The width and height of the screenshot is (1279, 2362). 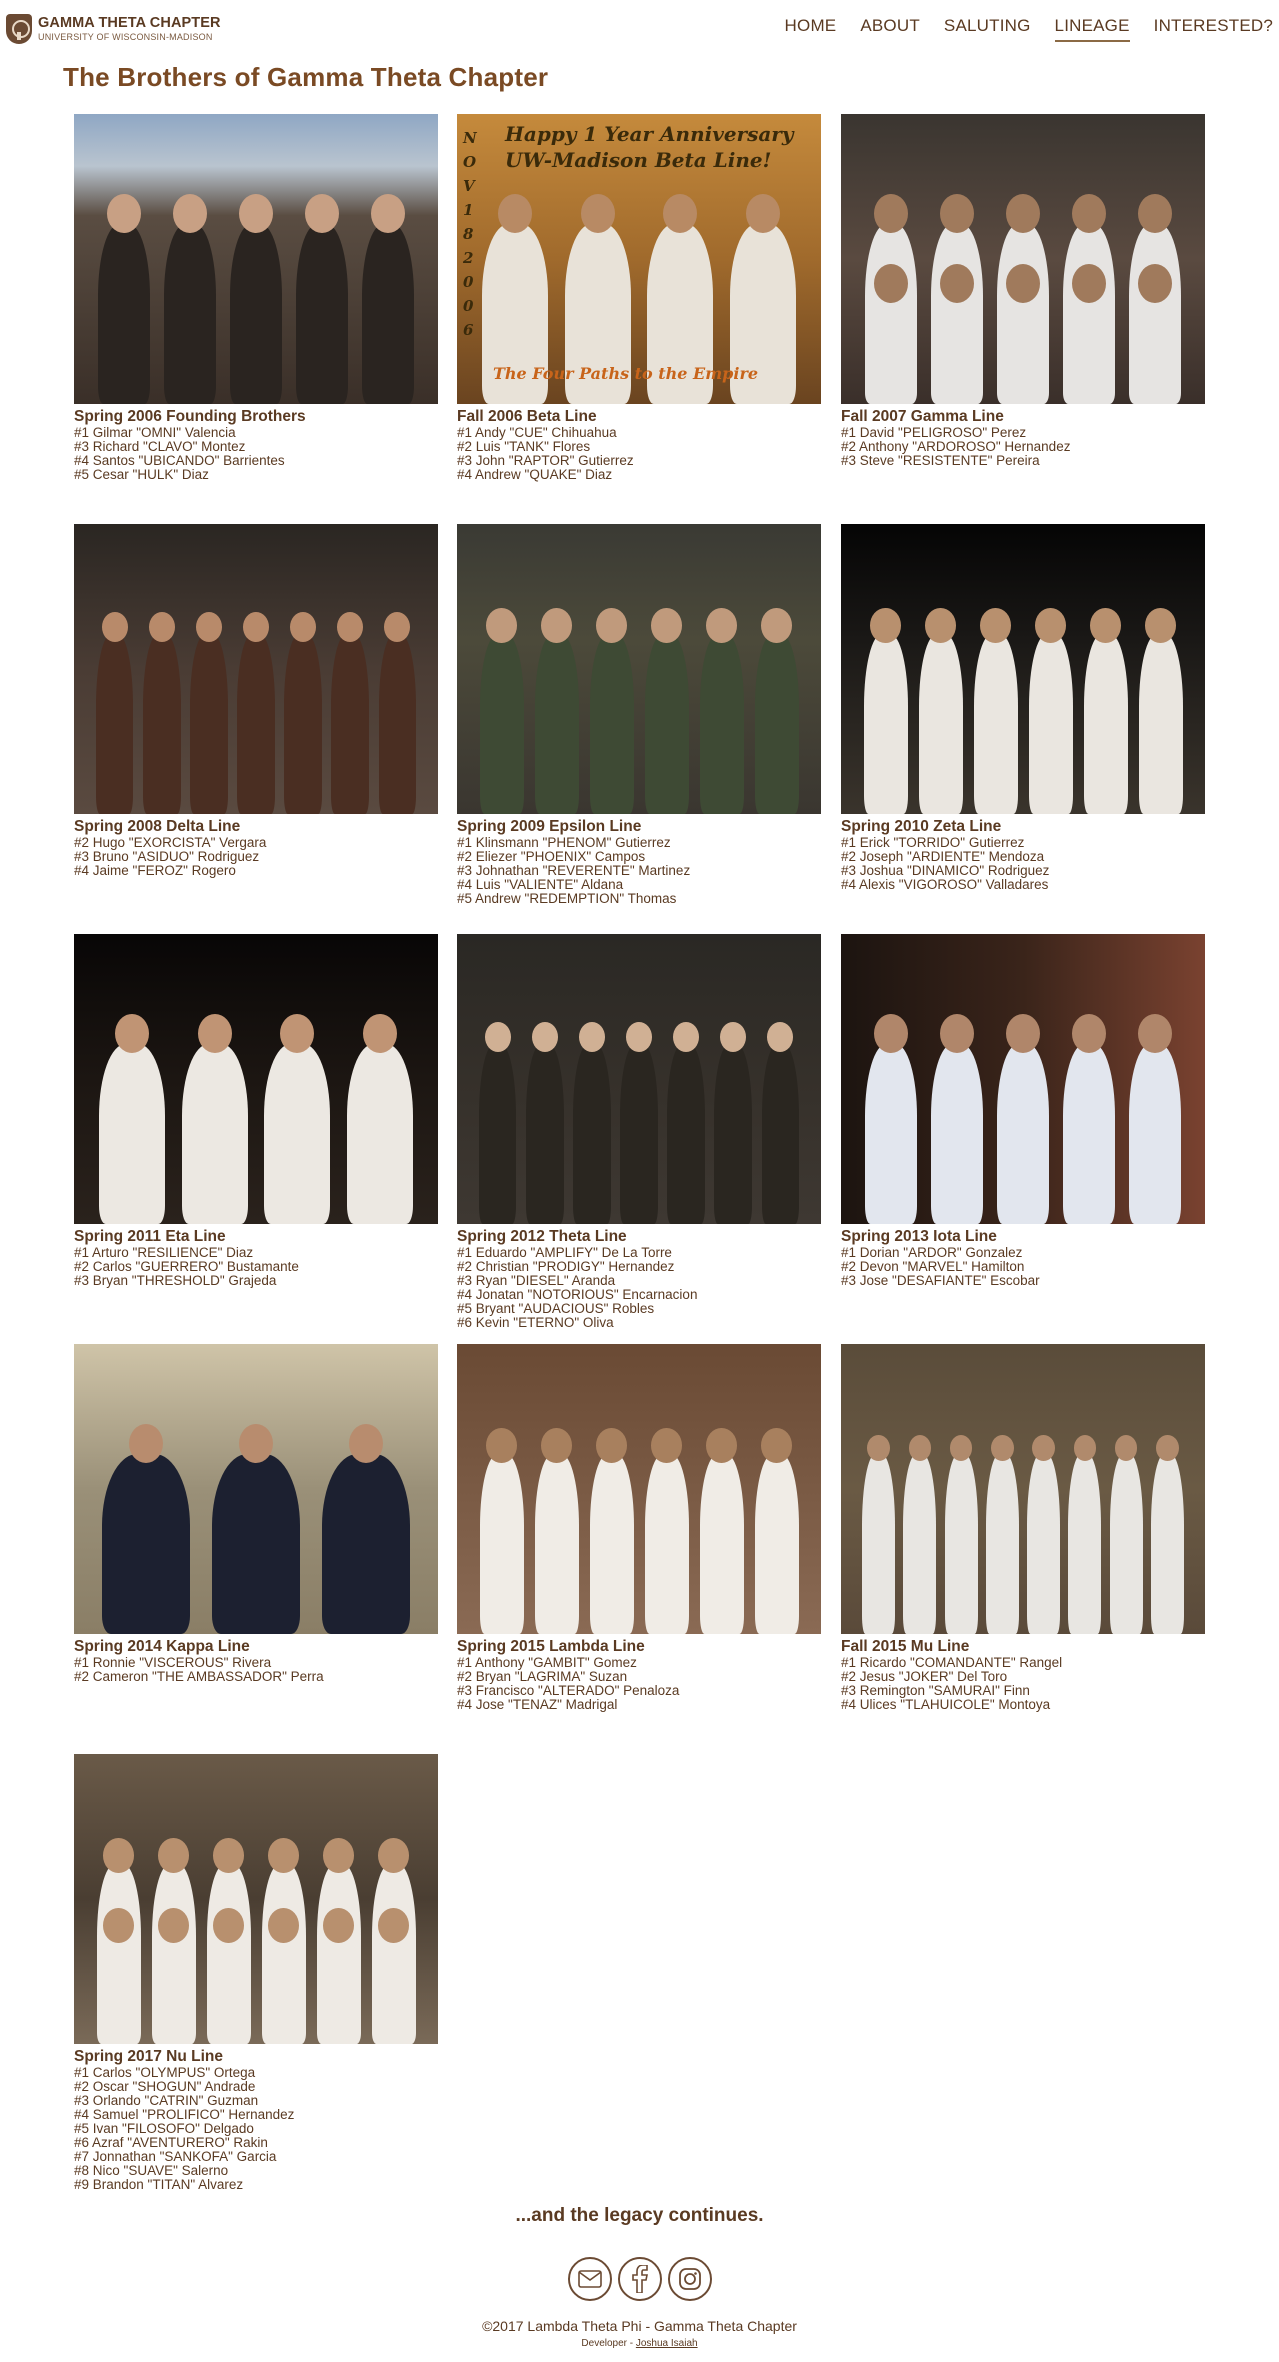 What do you see at coordinates (640, 2279) in the screenshot?
I see `facebook-icon` at bounding box center [640, 2279].